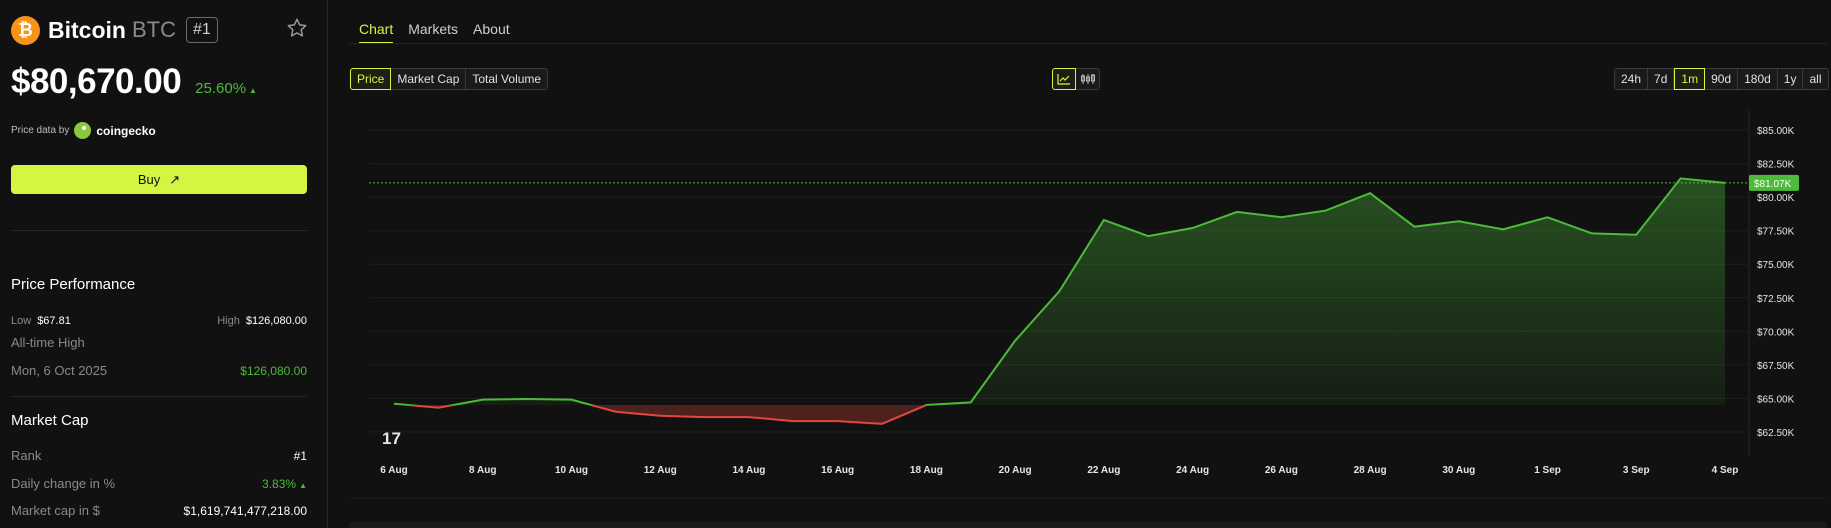 This screenshot has height=528, width=1831. What do you see at coordinates (1088, 498) in the screenshot?
I see `chart-footer-divider` at bounding box center [1088, 498].